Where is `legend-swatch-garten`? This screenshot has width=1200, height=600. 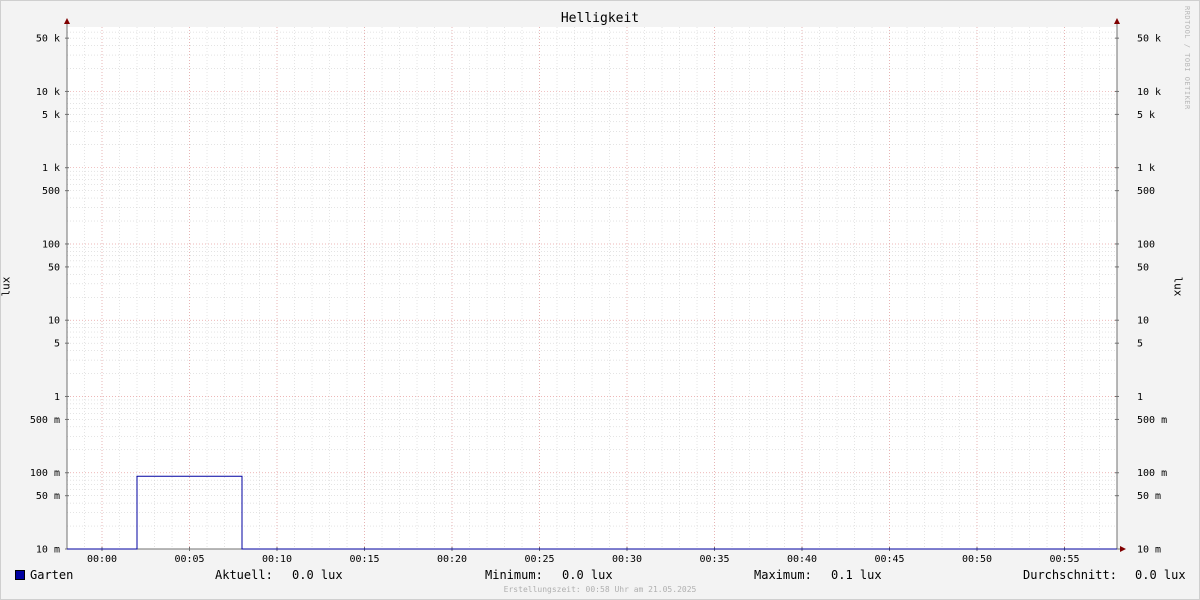
legend-swatch-garten is located at coordinates (20, 575).